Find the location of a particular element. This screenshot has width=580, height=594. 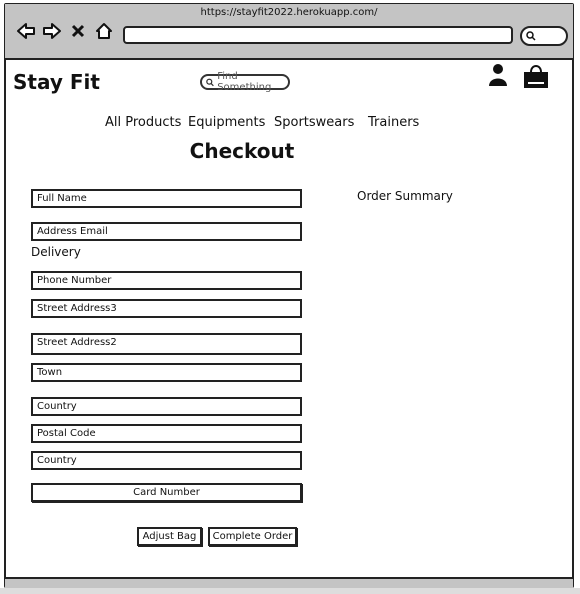

browser-status-bar is located at coordinates (289, 582).